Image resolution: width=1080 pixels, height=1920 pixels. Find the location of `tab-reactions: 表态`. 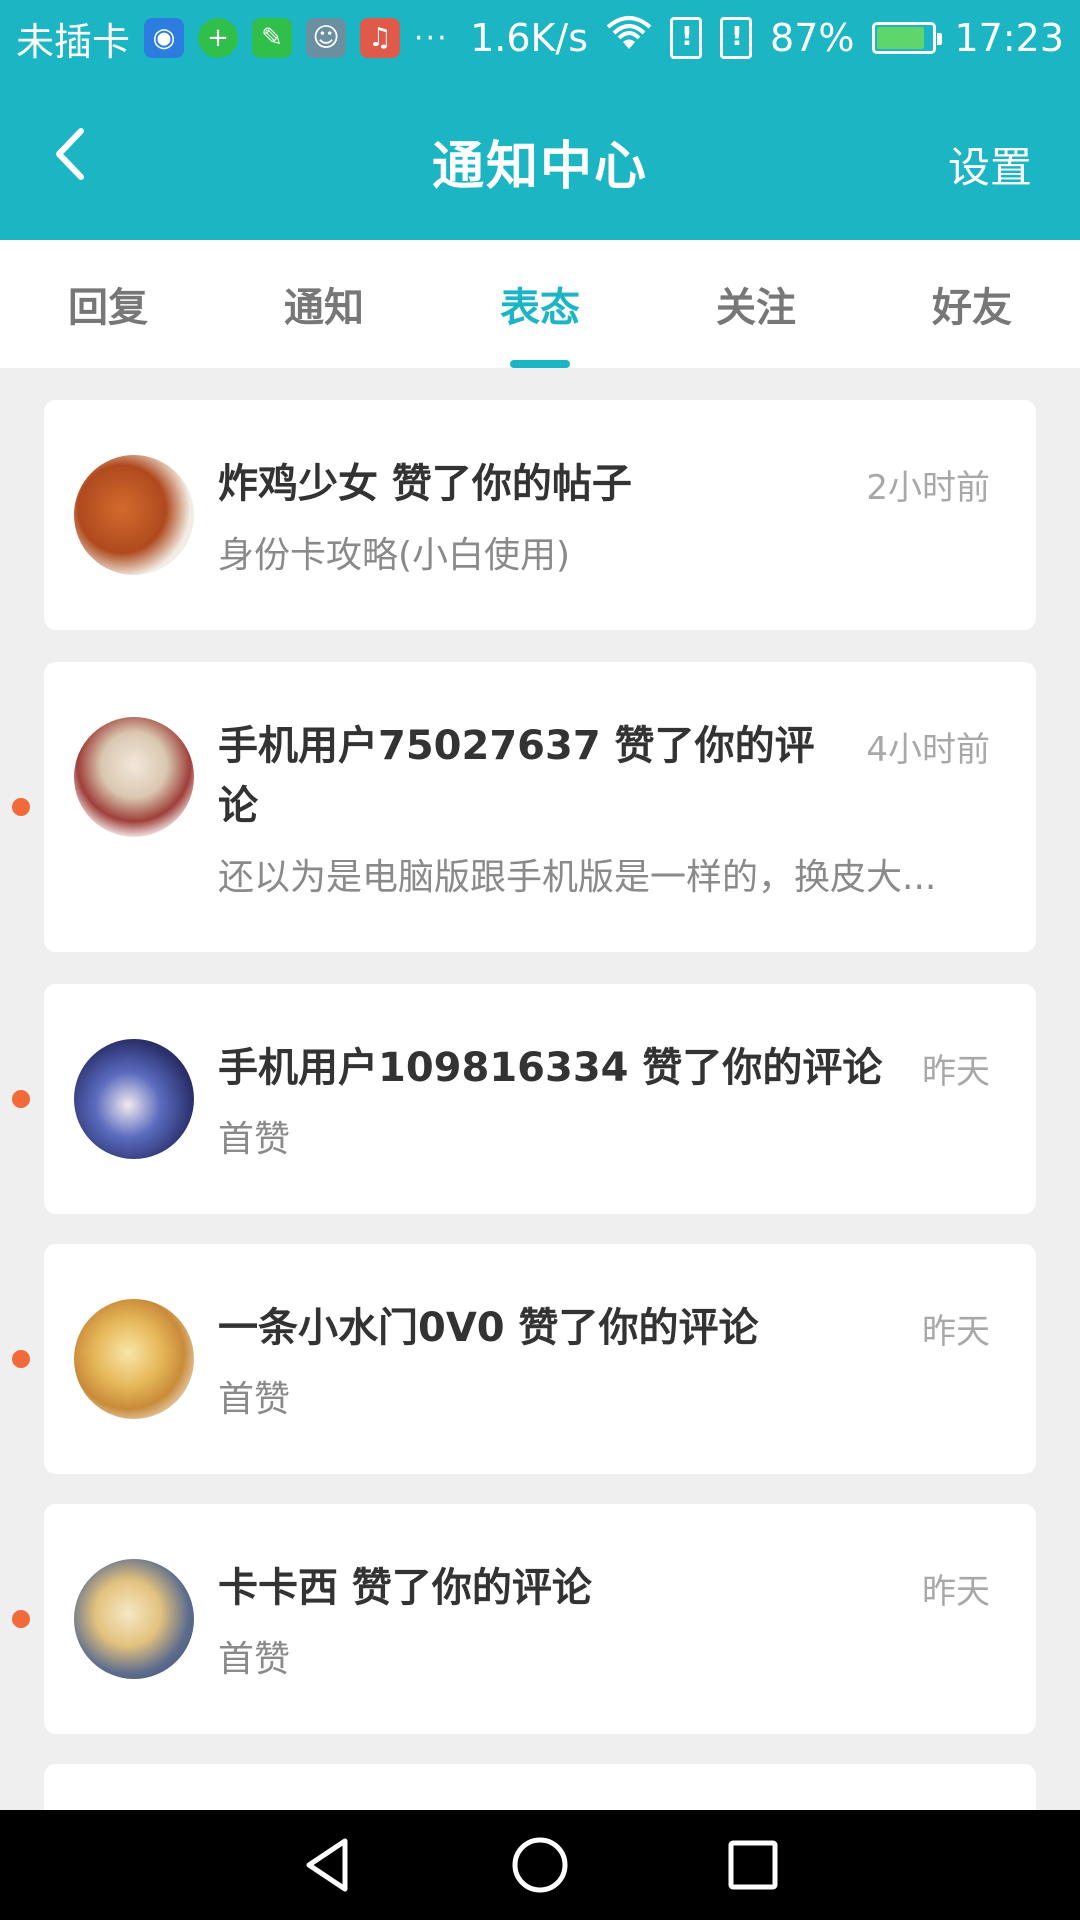

tab-reactions: 表态 is located at coordinates (540, 304).